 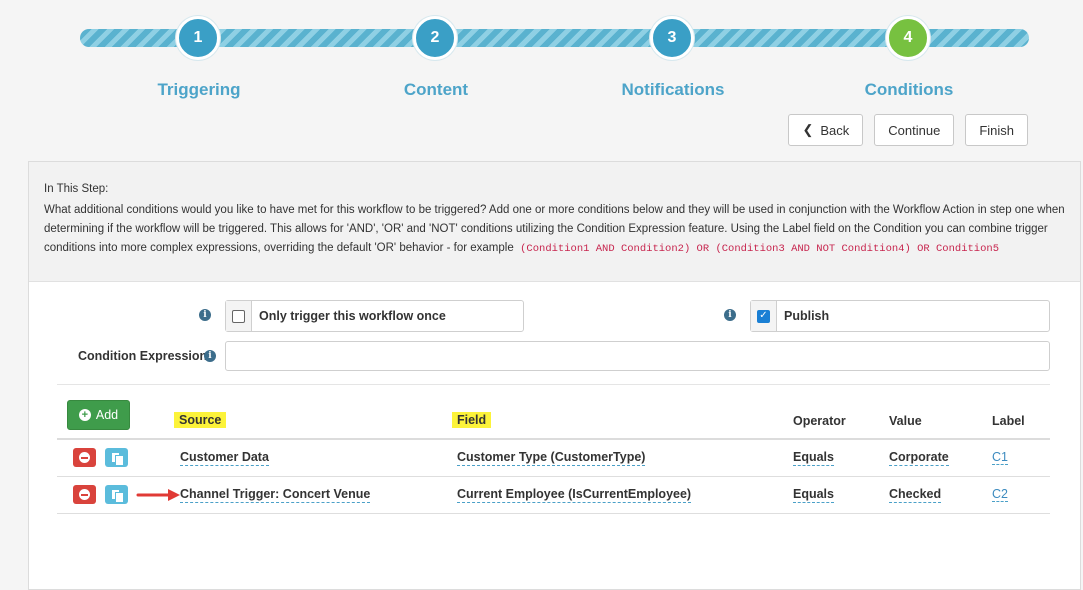 I want to click on source-link: Channel Trigger: Concert Venue, so click(x=275, y=495).